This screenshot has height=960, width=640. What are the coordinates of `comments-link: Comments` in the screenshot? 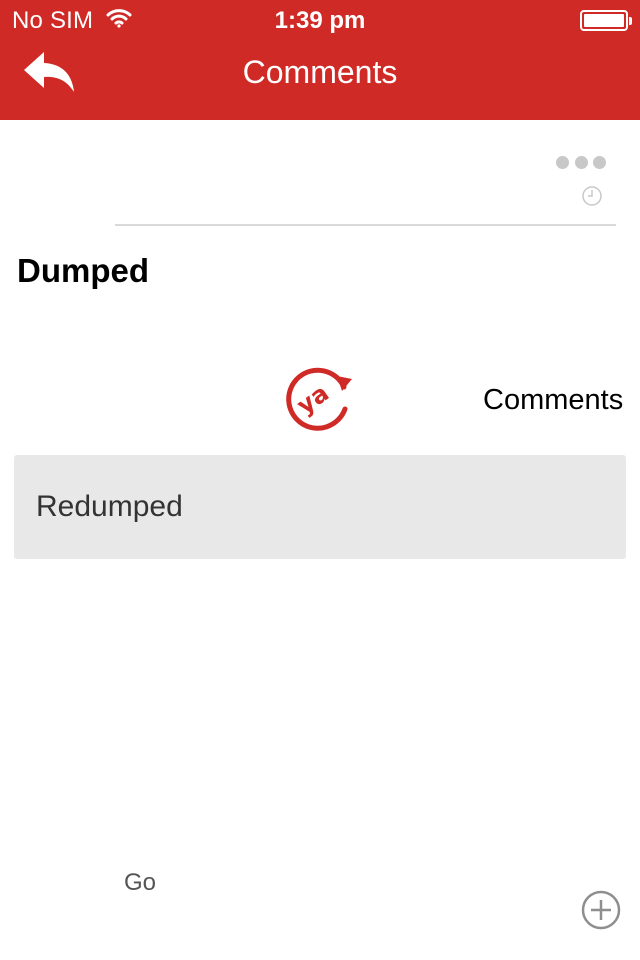 It's located at (553, 400).